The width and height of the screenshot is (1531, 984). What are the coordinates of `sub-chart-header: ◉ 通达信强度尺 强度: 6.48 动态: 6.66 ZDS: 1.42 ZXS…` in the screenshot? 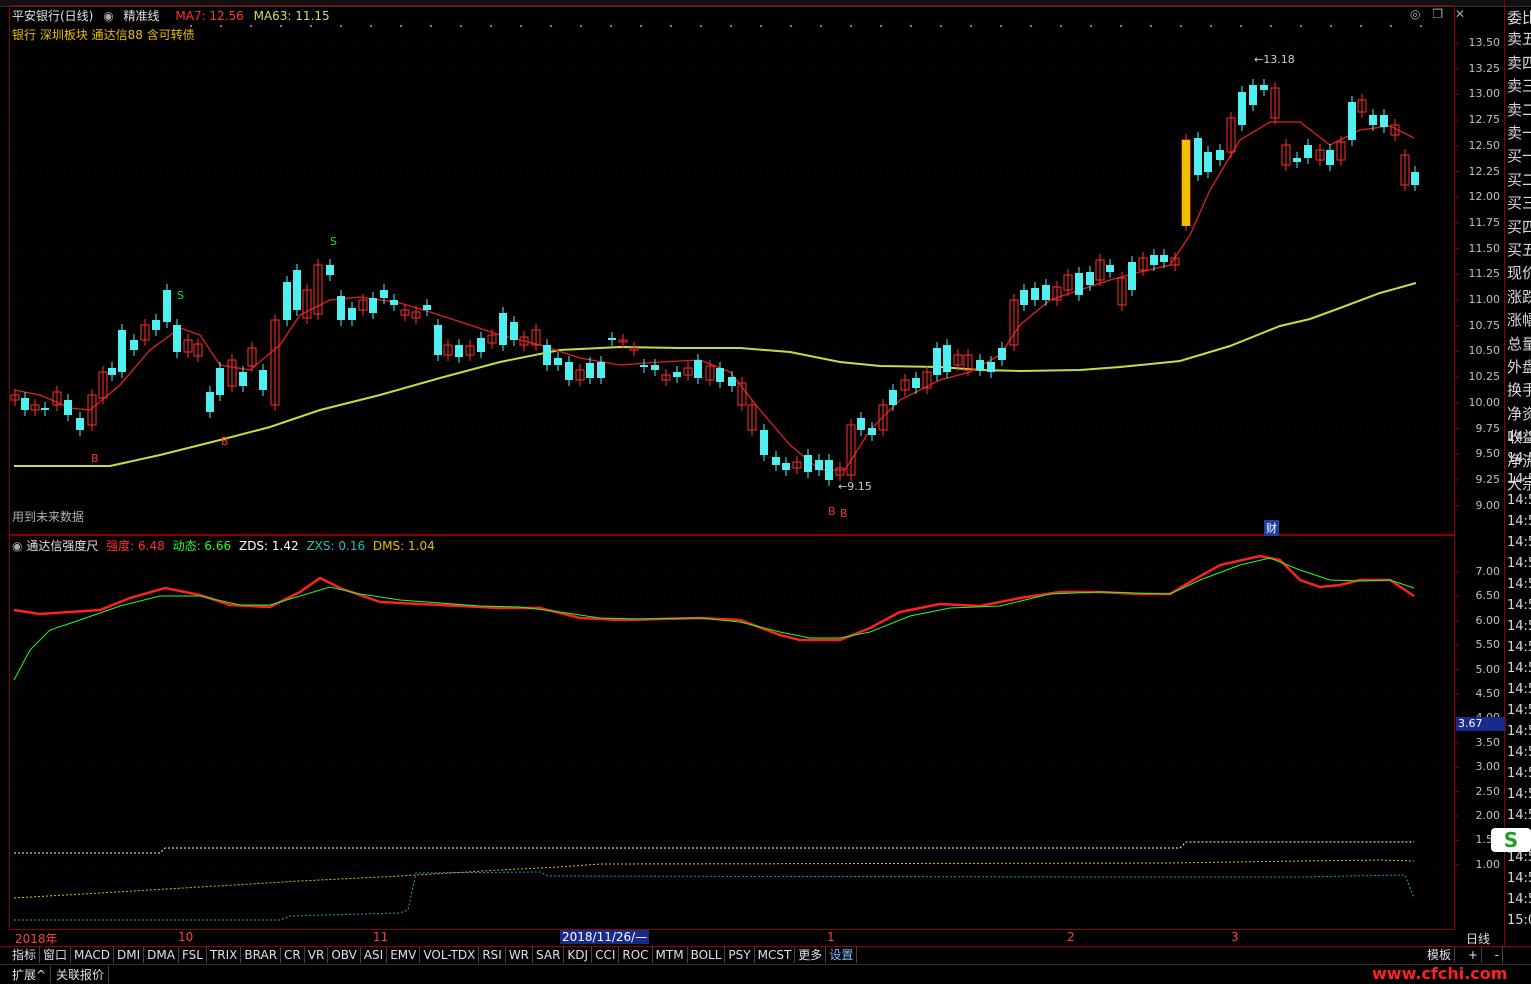 It's located at (223, 545).